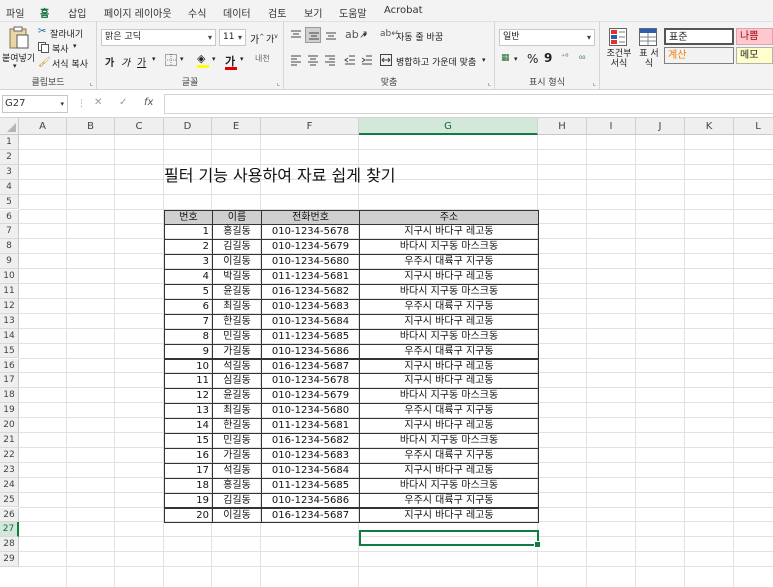 Image resolution: width=773 pixels, height=587 pixels. I want to click on table-cell: 4, so click(188, 277).